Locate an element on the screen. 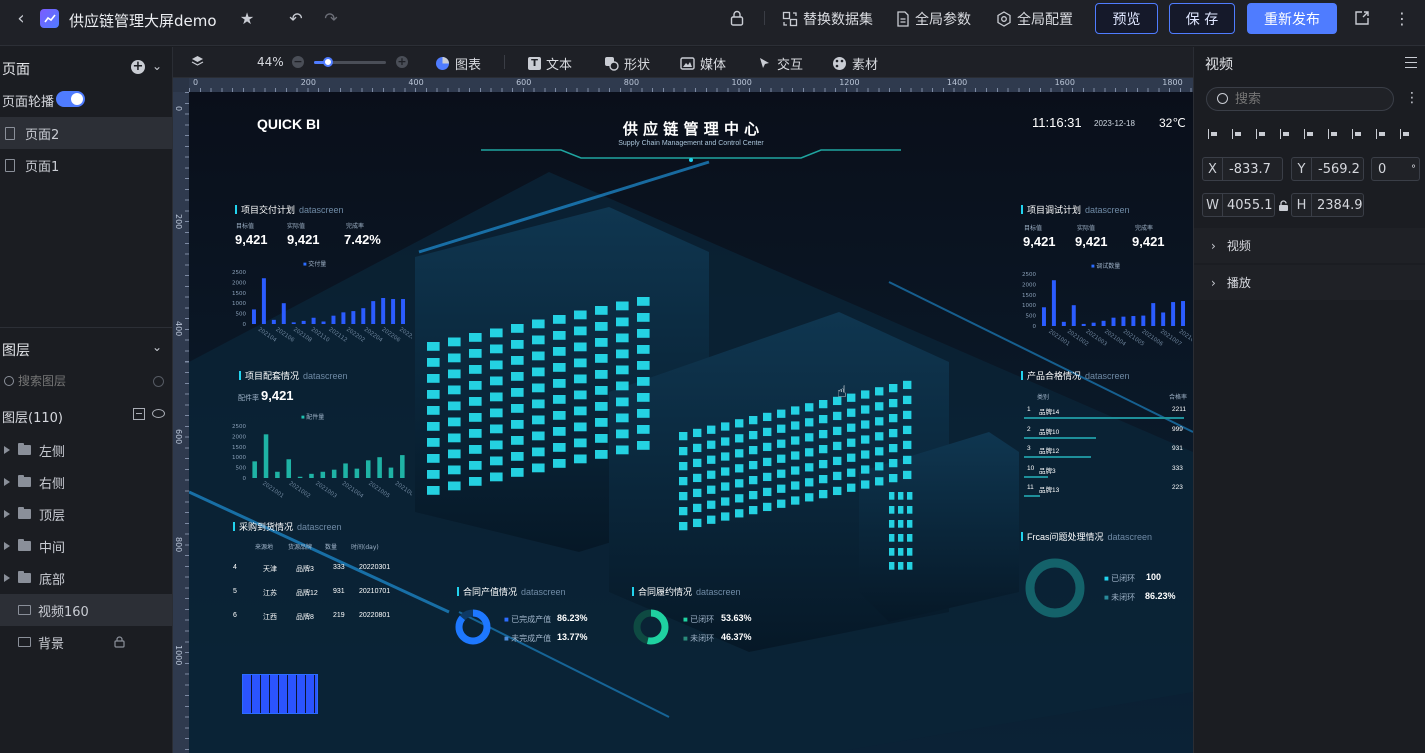 This screenshot has height=753, width=1425. star-icon: ★ is located at coordinates (247, 18).